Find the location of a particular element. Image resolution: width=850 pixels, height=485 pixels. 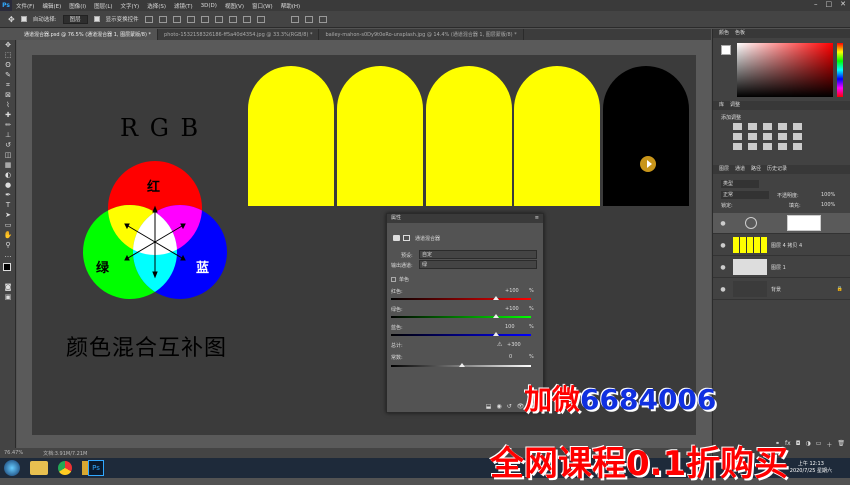

minimize-icon: – is located at coordinates (816, 4).